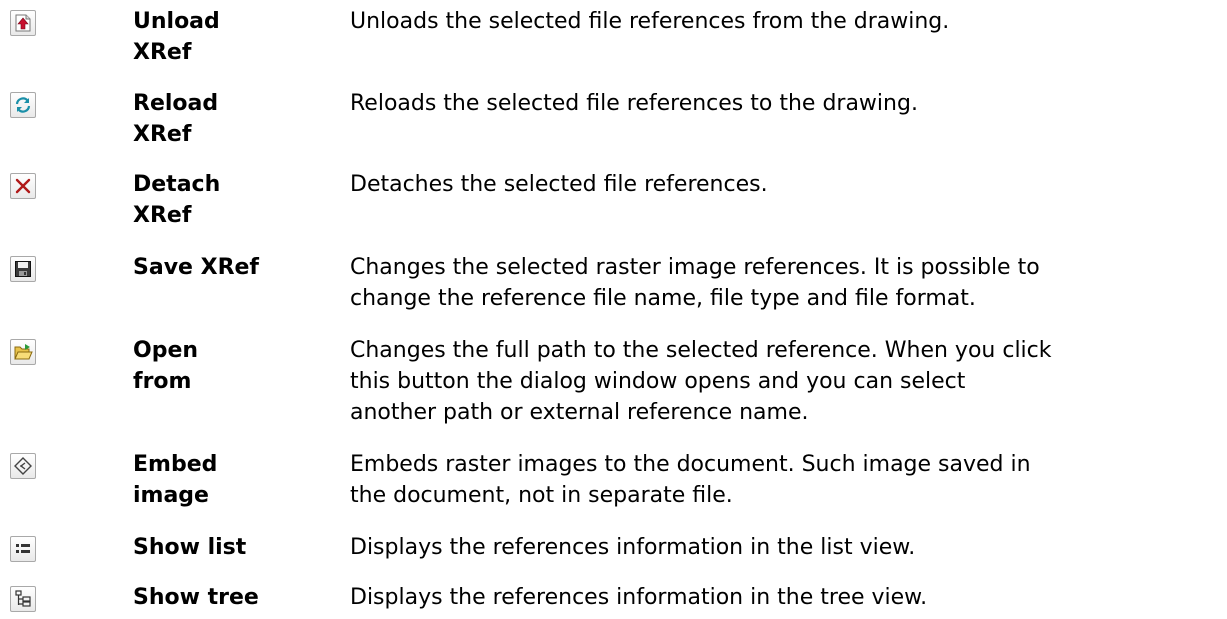 This screenshot has height=619, width=1227. What do you see at coordinates (23, 549) in the screenshot?
I see `show-list-icon` at bounding box center [23, 549].